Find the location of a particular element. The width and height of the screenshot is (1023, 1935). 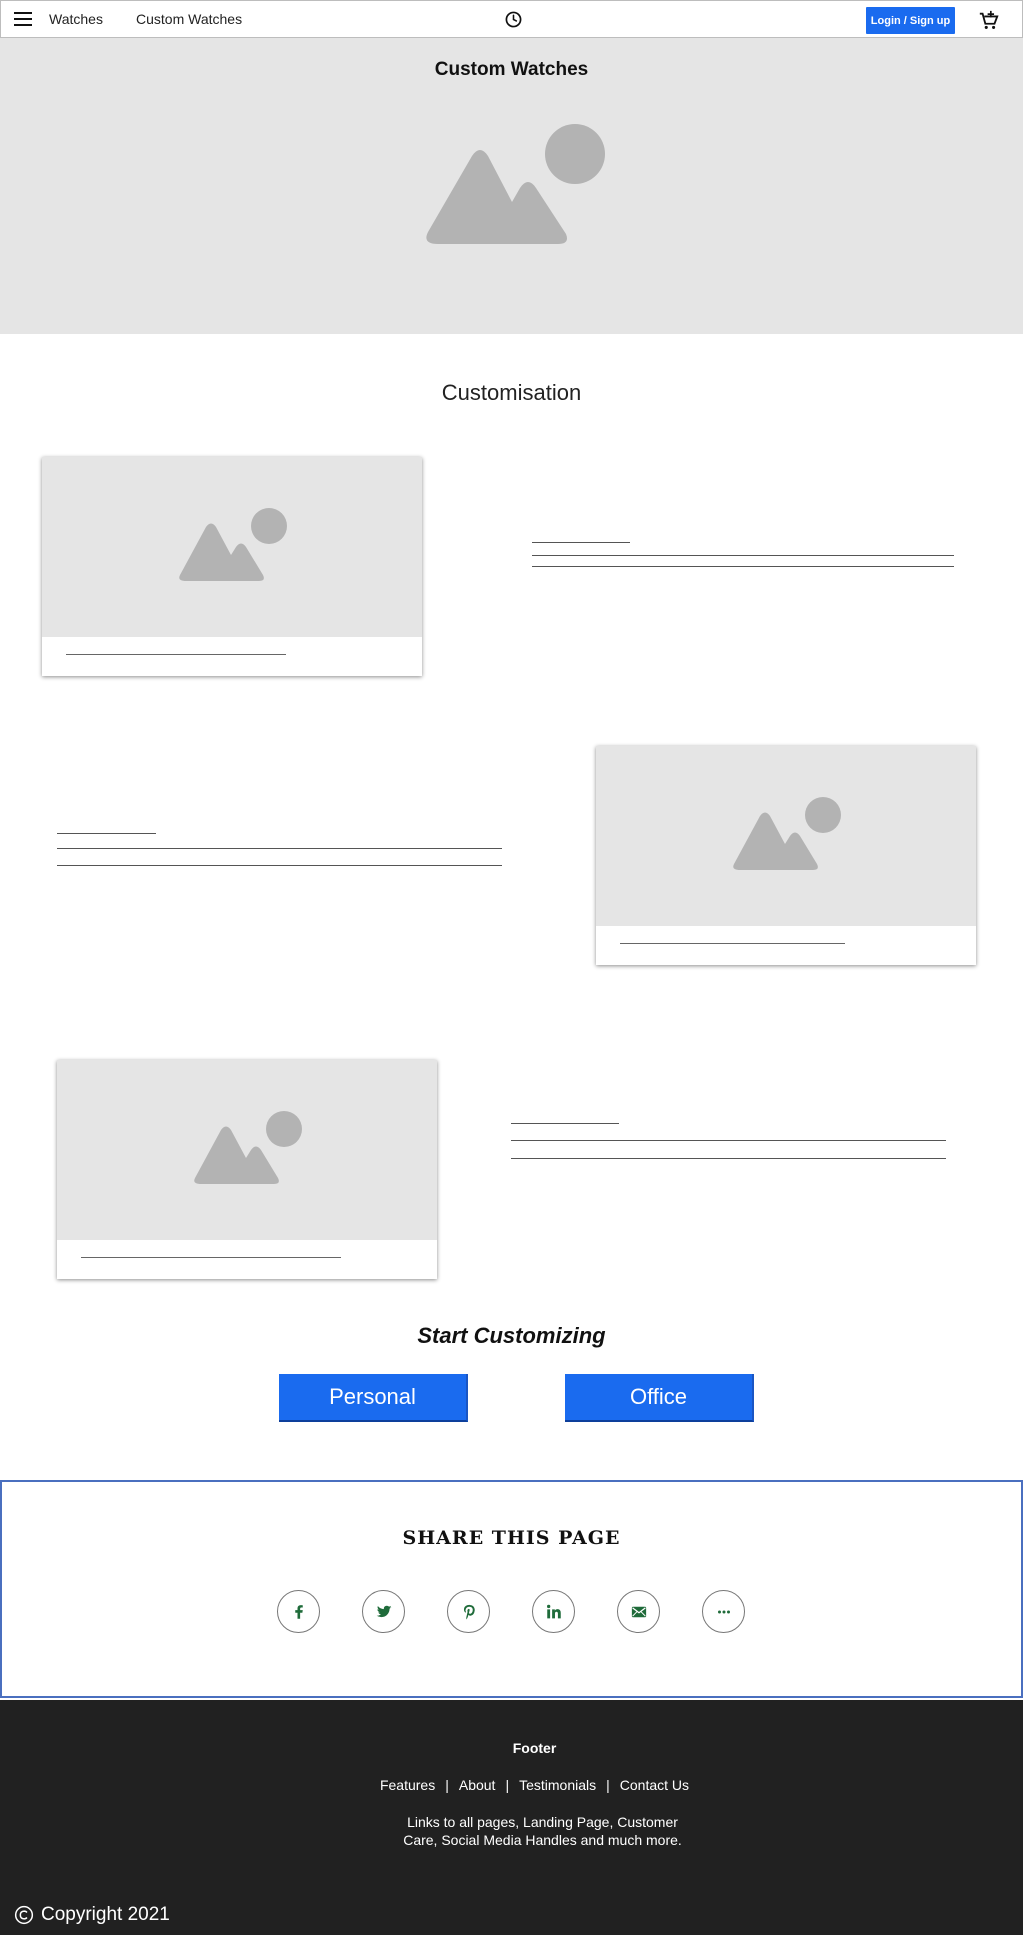

footer-link-about: About is located at coordinates (477, 1785).